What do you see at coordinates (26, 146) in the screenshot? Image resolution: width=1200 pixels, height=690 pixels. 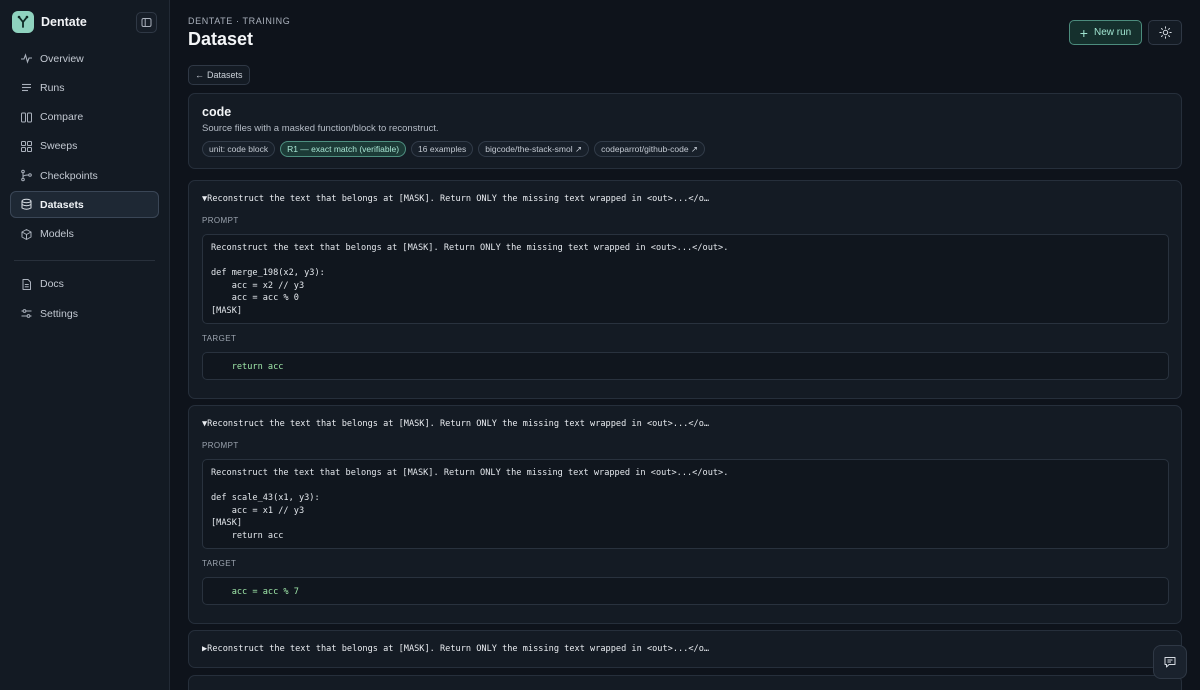 I see `grid-icon` at bounding box center [26, 146].